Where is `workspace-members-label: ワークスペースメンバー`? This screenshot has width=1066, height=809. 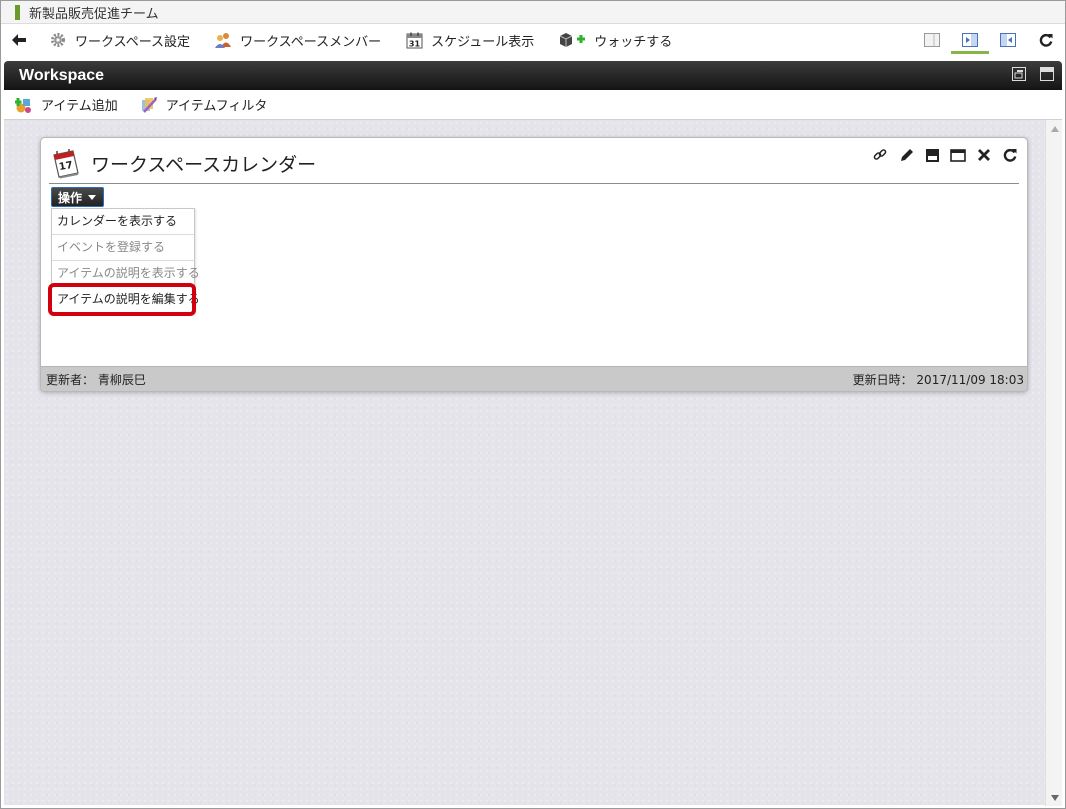 workspace-members-label: ワークスペースメンバー is located at coordinates (311, 42).